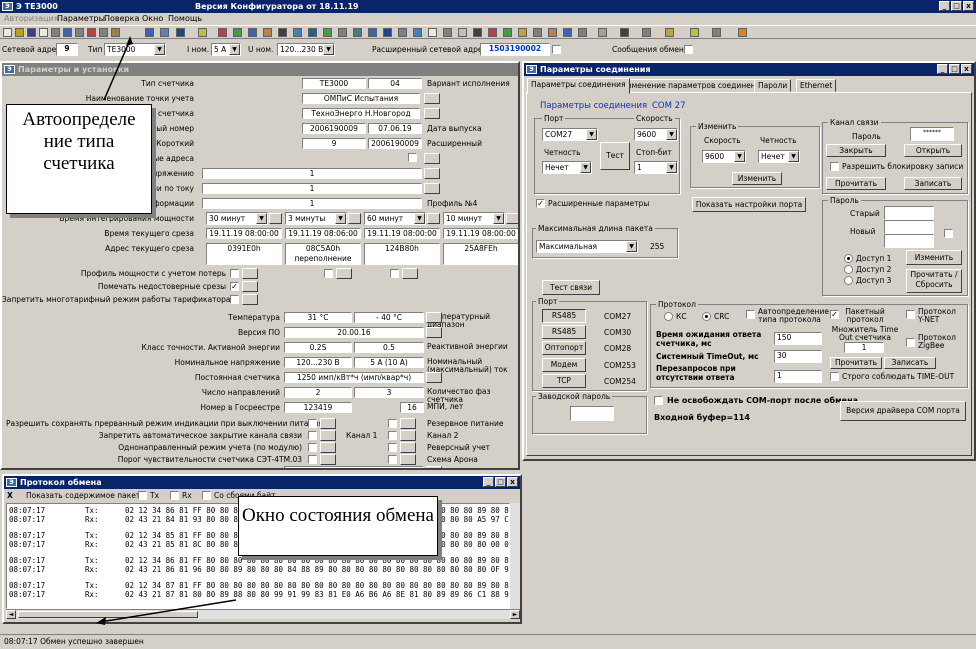 Image resolution: width=976 pixels, height=649 pixels. I want to click on kc-radio, so click(668, 316).